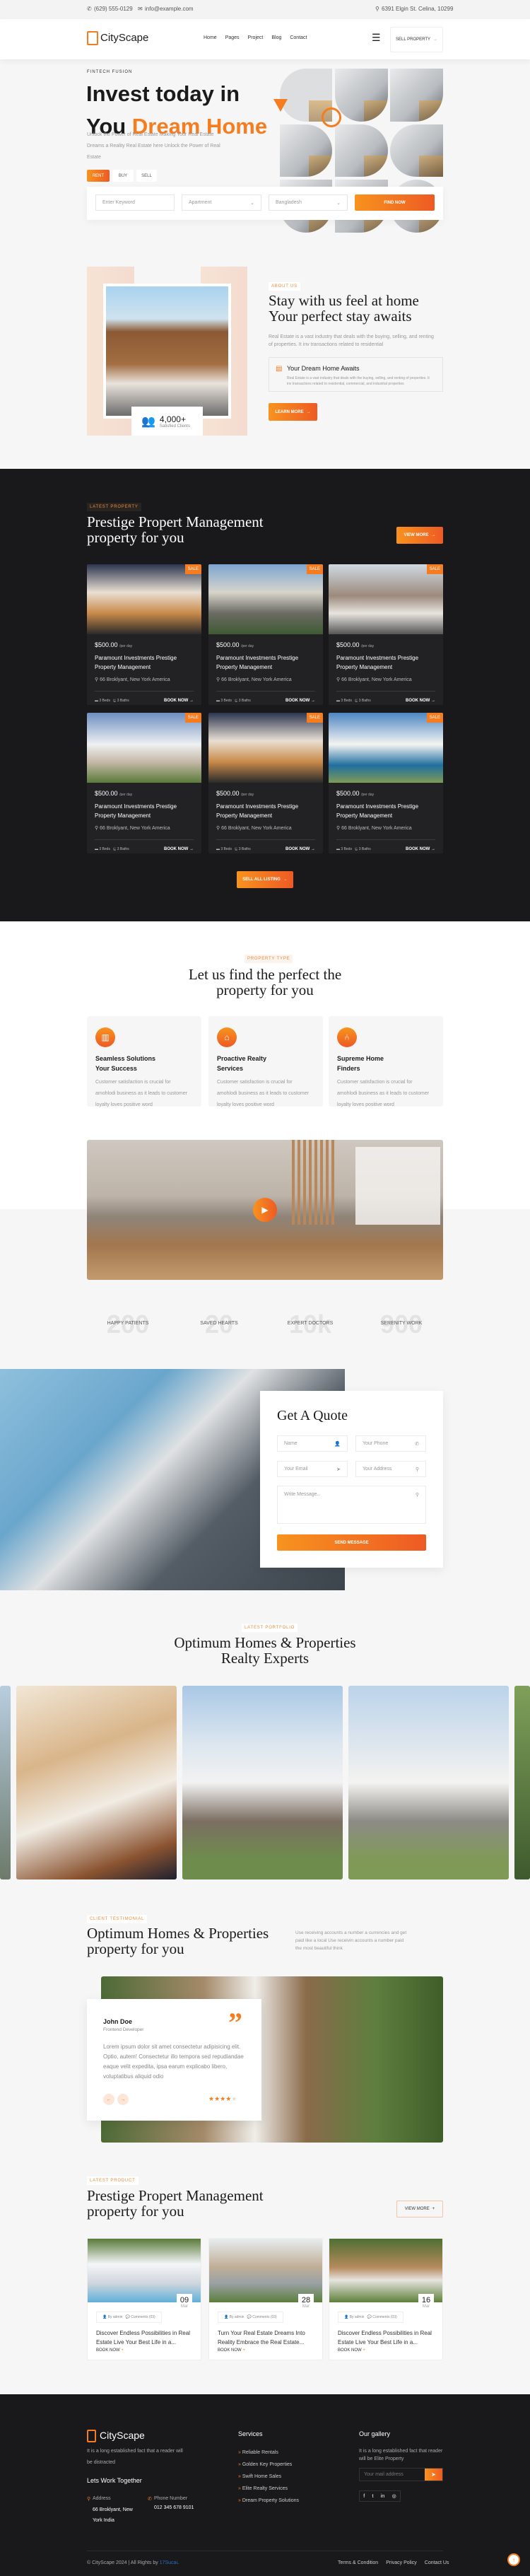 The height and width of the screenshot is (2576, 530). Describe the element at coordinates (394, 2496) in the screenshot. I see `instagram-icon: ◎` at that location.